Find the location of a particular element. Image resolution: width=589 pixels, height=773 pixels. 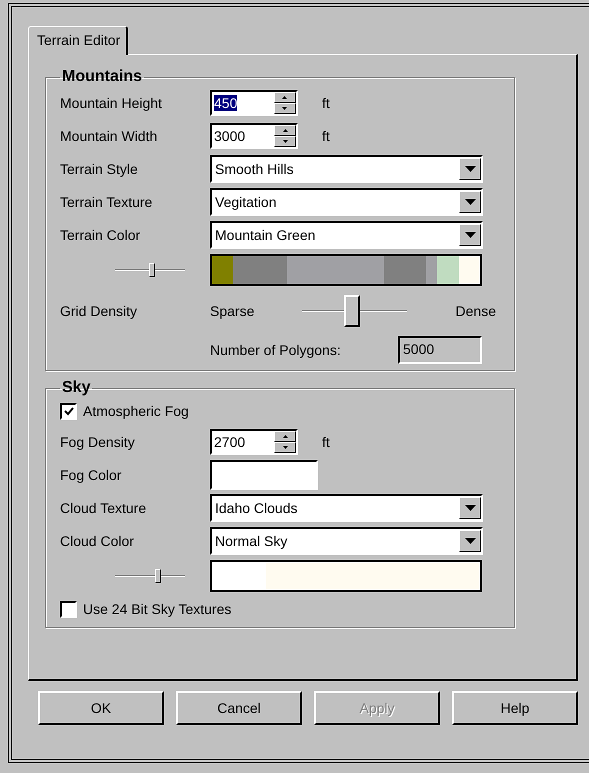

field-label: Mountain Height is located at coordinates (111, 102).